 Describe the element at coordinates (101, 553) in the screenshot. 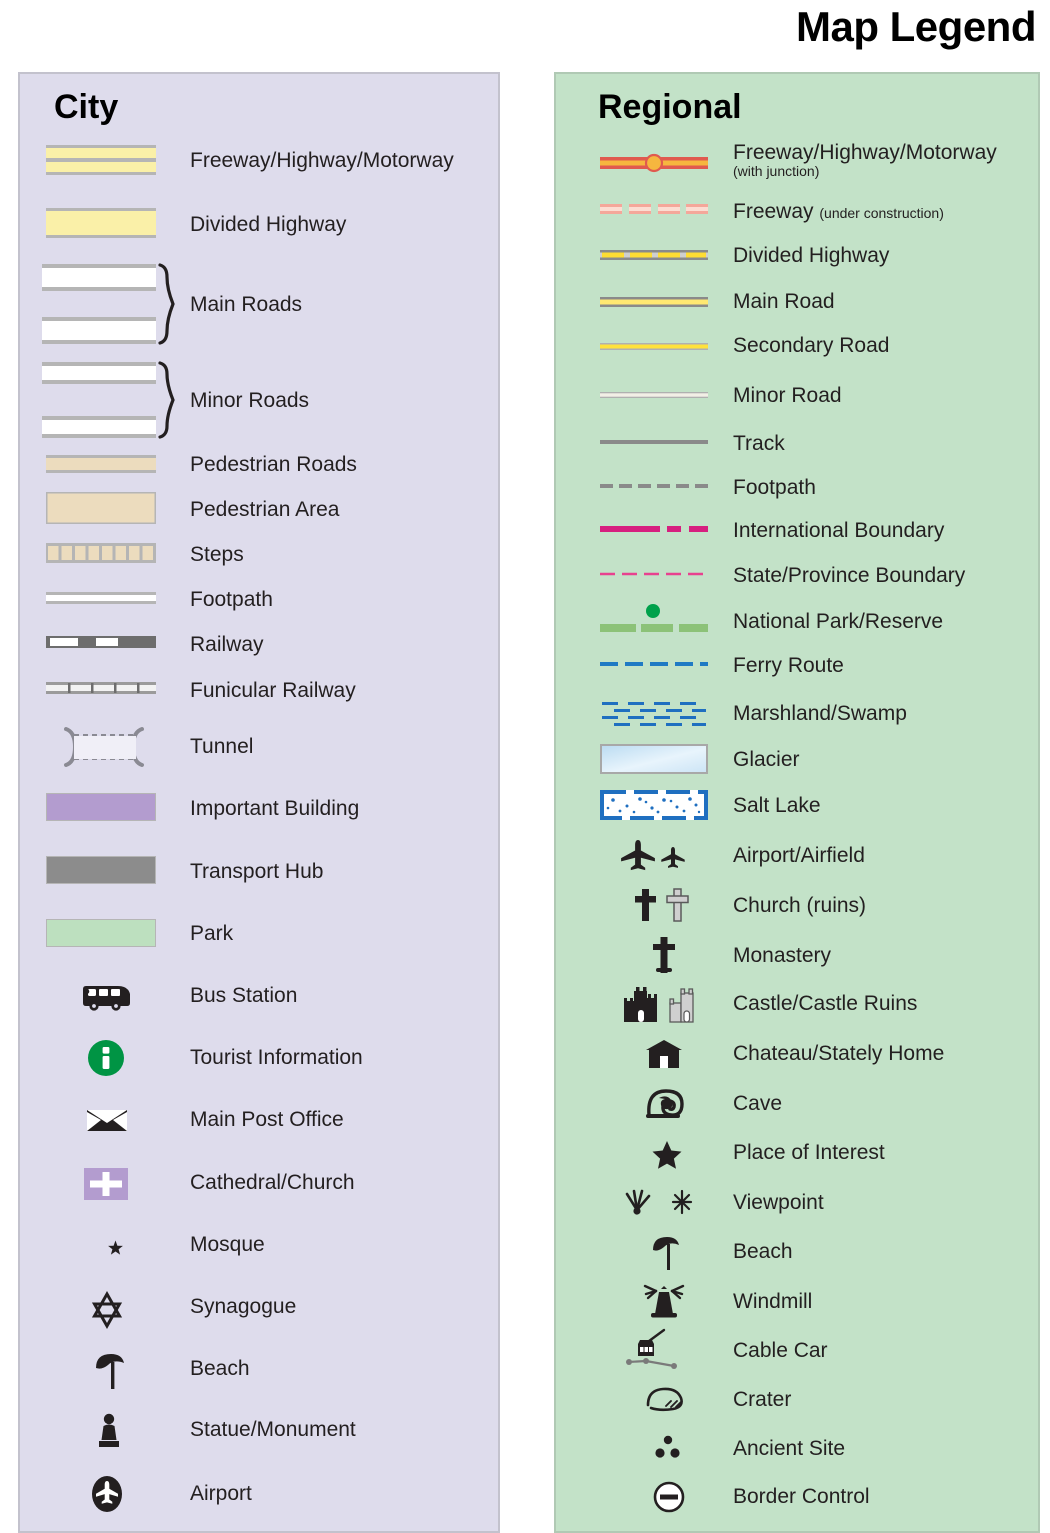

I see `steps-bar-icon` at that location.